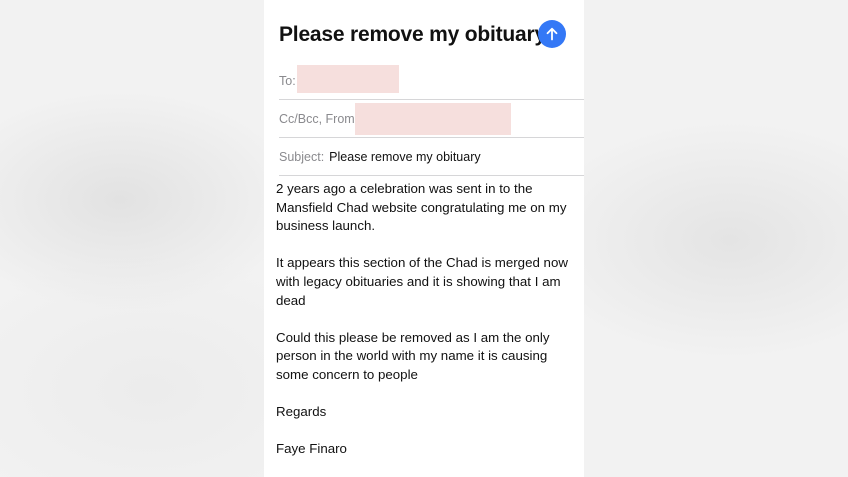 The height and width of the screenshot is (477, 848). Describe the element at coordinates (412, 34) in the screenshot. I see `email-title: Please remove my obituary` at that location.